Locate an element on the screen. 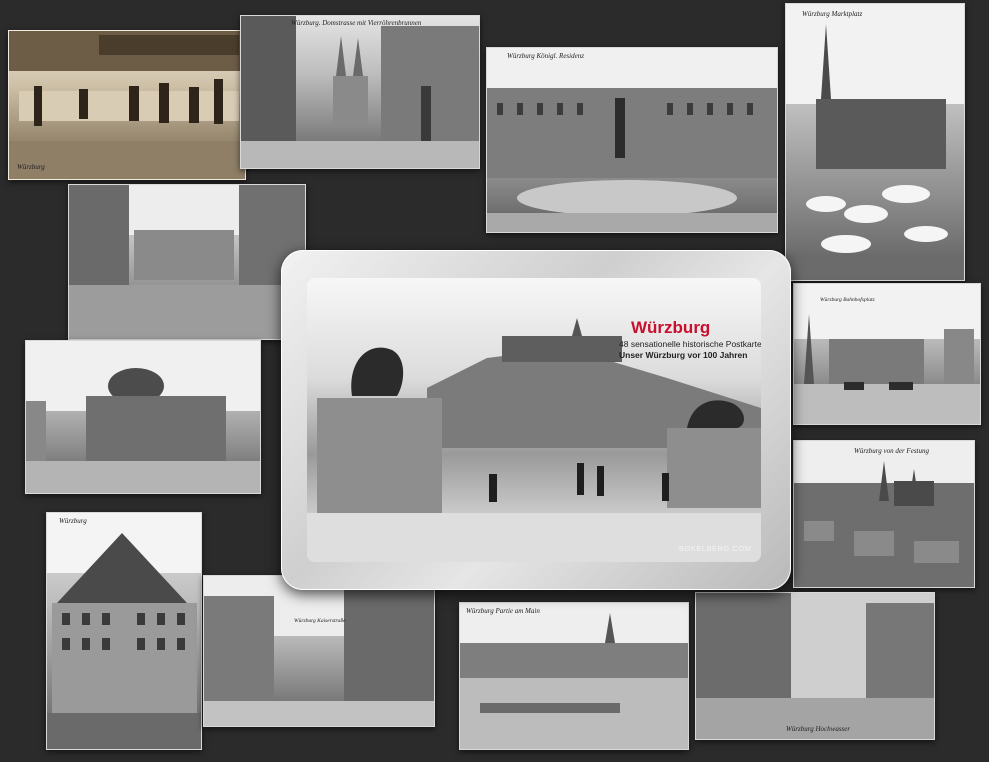 The image size is (989, 762). market-scene-illustration is located at coordinates (127, 105).